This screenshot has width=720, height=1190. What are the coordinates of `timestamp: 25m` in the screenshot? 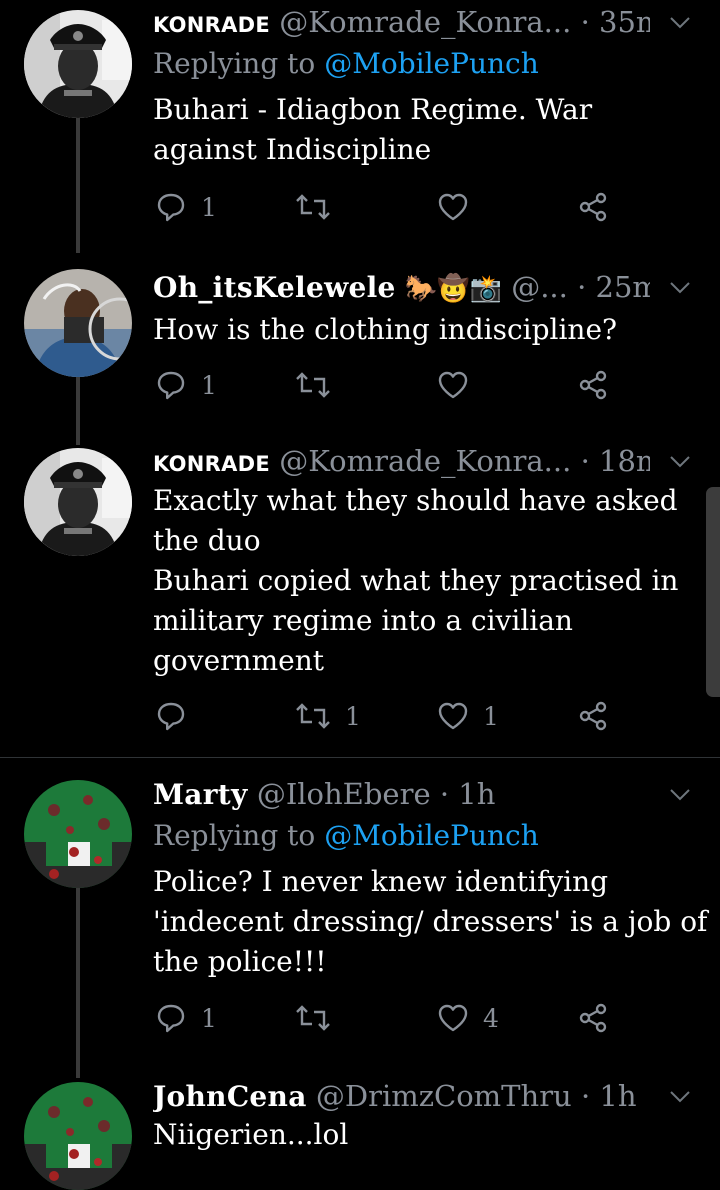 It's located at (623, 287).